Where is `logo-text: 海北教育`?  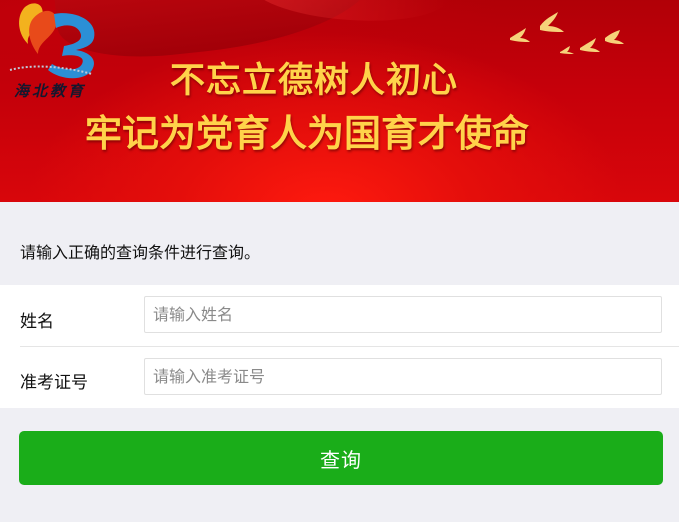
logo-text: 海北教育 is located at coordinates (50, 91).